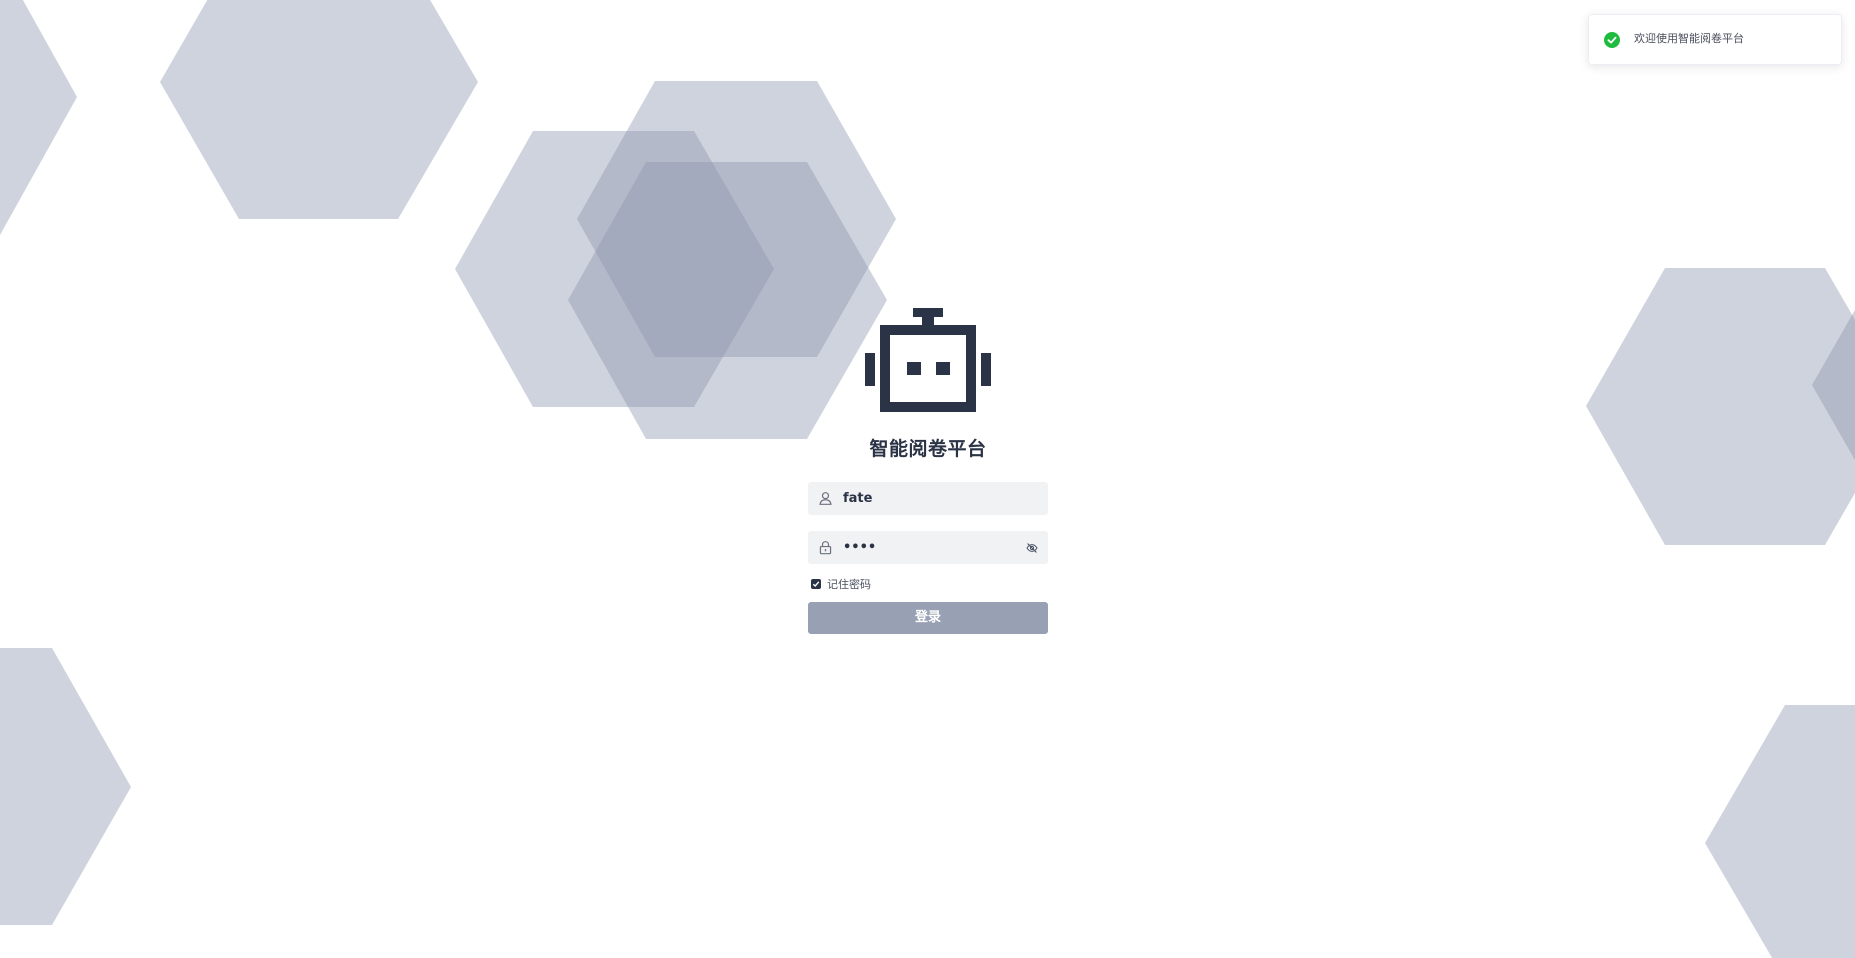 The height and width of the screenshot is (958, 1855). I want to click on password-field: ••••, so click(928, 547).